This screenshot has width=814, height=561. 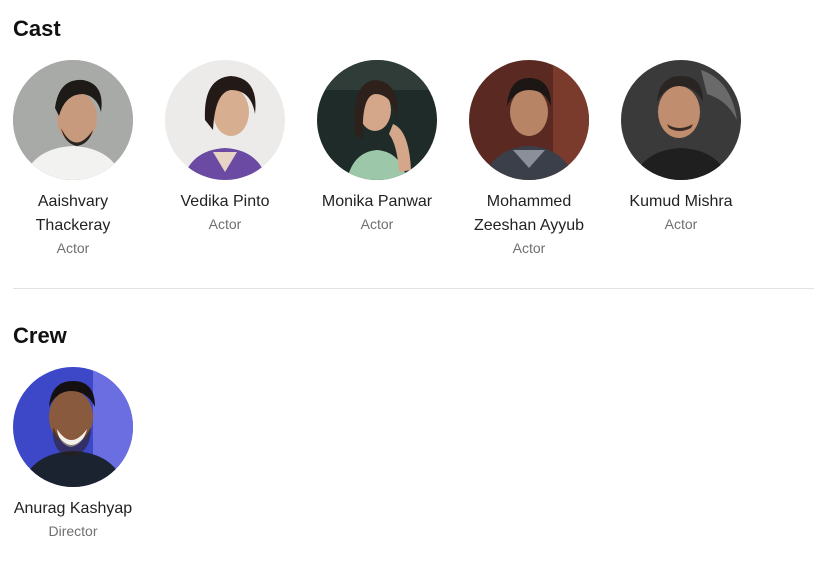 I want to click on cast-card: Mohammed Zeeshan Ayyub Actor, so click(x=529, y=159).